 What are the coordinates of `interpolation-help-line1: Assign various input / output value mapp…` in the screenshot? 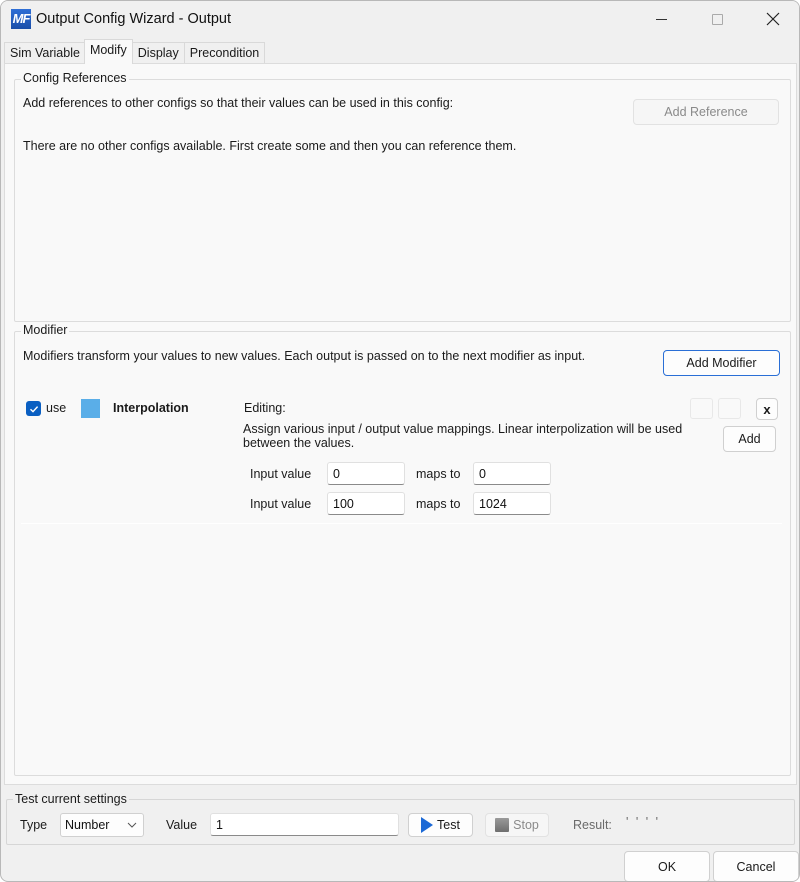 It's located at (463, 429).